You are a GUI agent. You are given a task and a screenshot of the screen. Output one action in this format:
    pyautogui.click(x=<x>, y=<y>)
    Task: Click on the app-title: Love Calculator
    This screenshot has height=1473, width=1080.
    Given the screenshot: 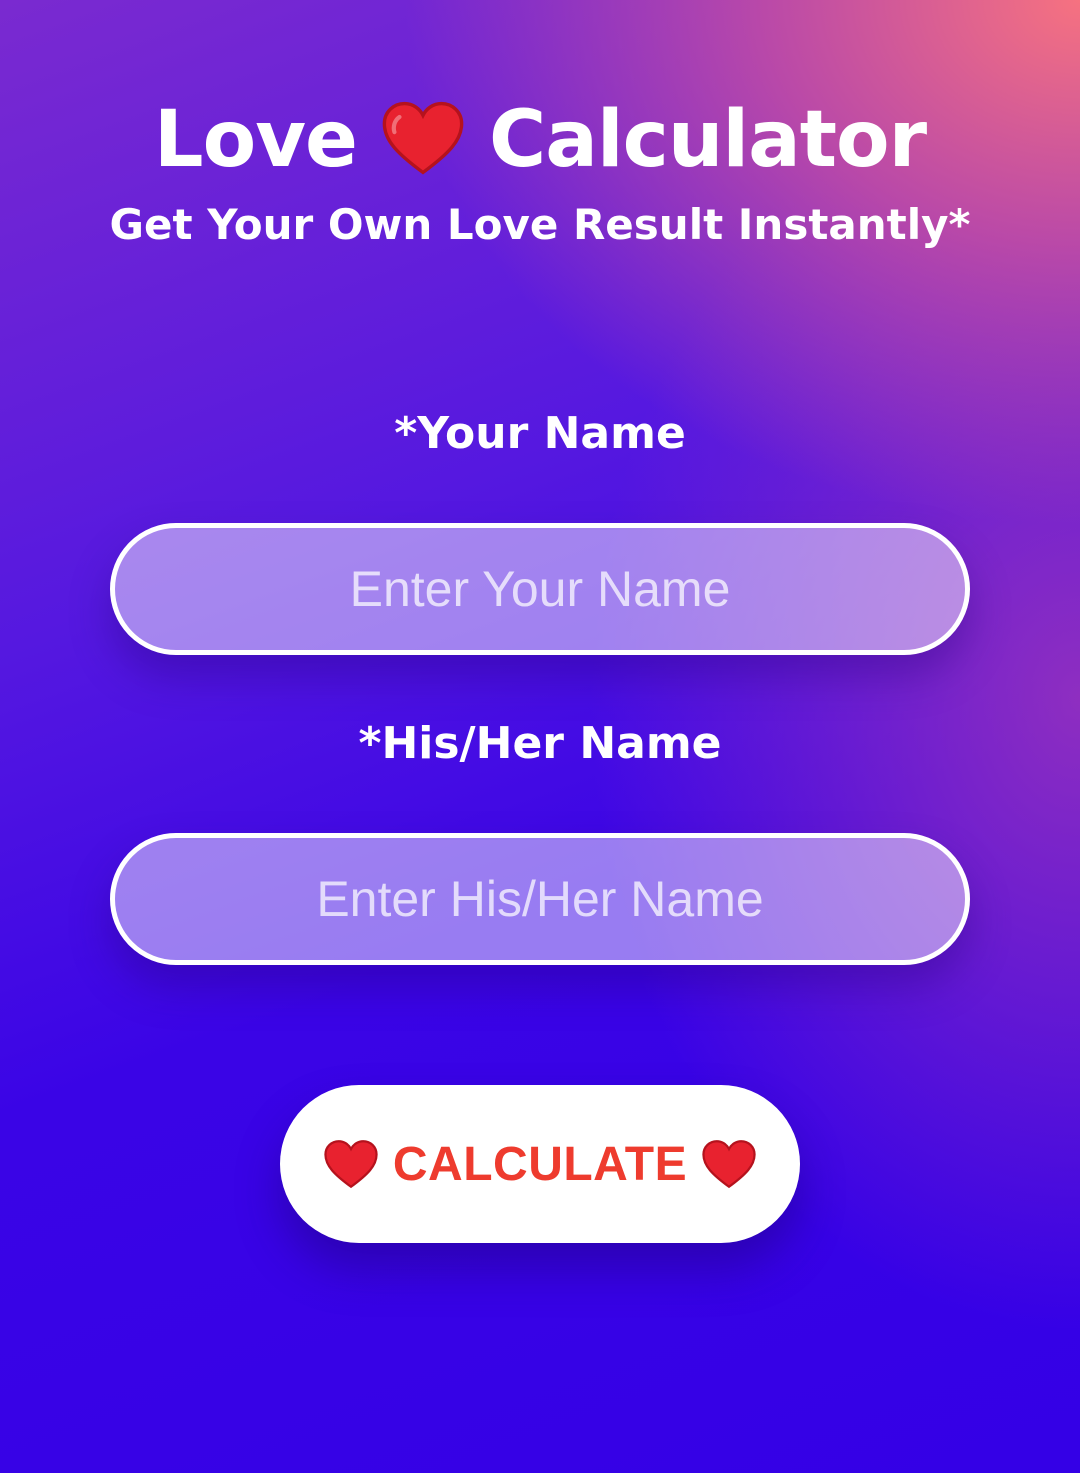 What is the action you would take?
    pyautogui.click(x=540, y=140)
    